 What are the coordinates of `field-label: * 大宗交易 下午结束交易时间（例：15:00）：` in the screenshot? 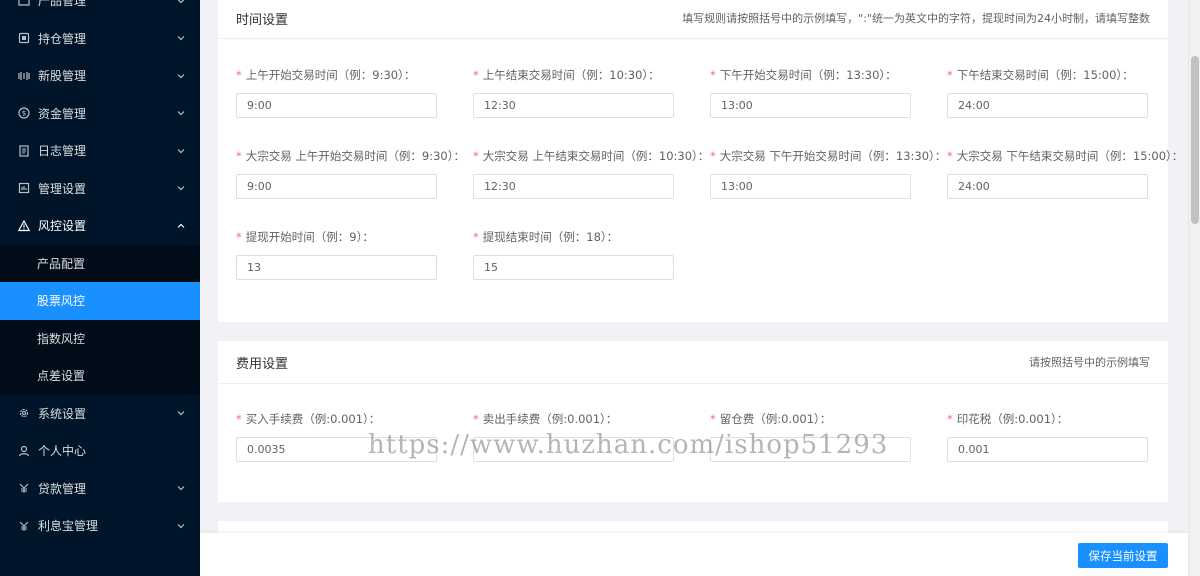 It's located at (1065, 156).